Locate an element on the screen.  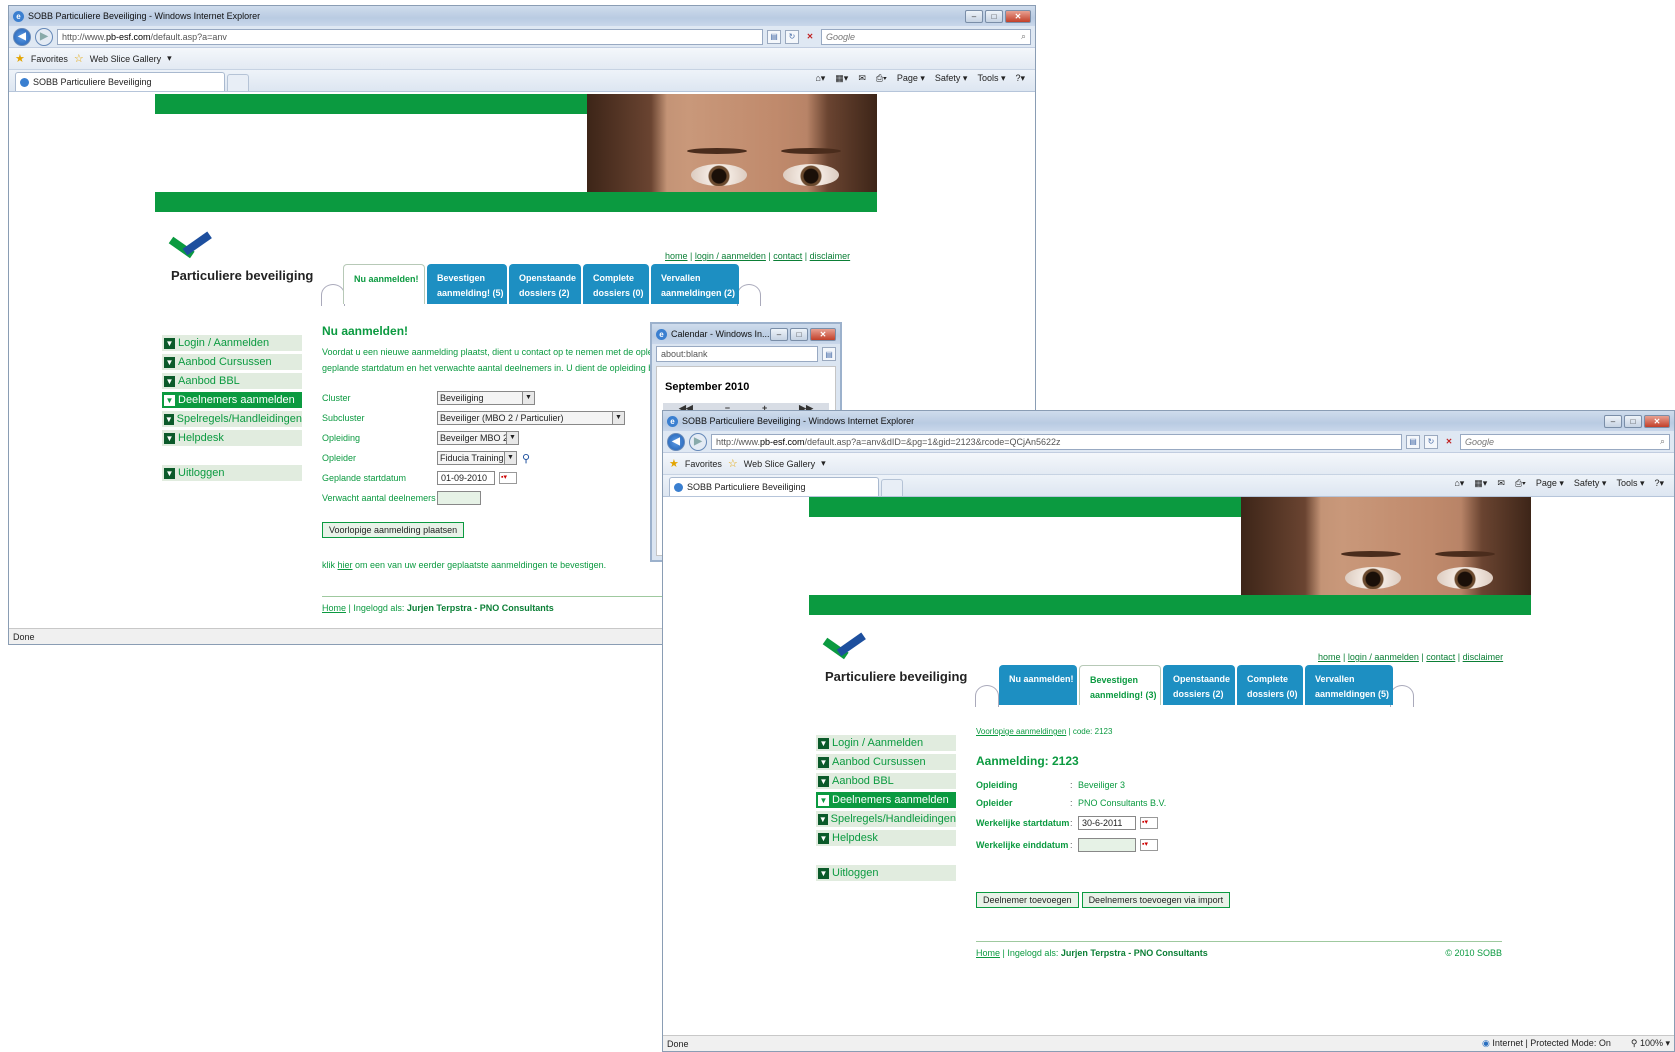
security-zone: ◉ Internet | Protected Mode: On is located at coordinates (1546, 1043).